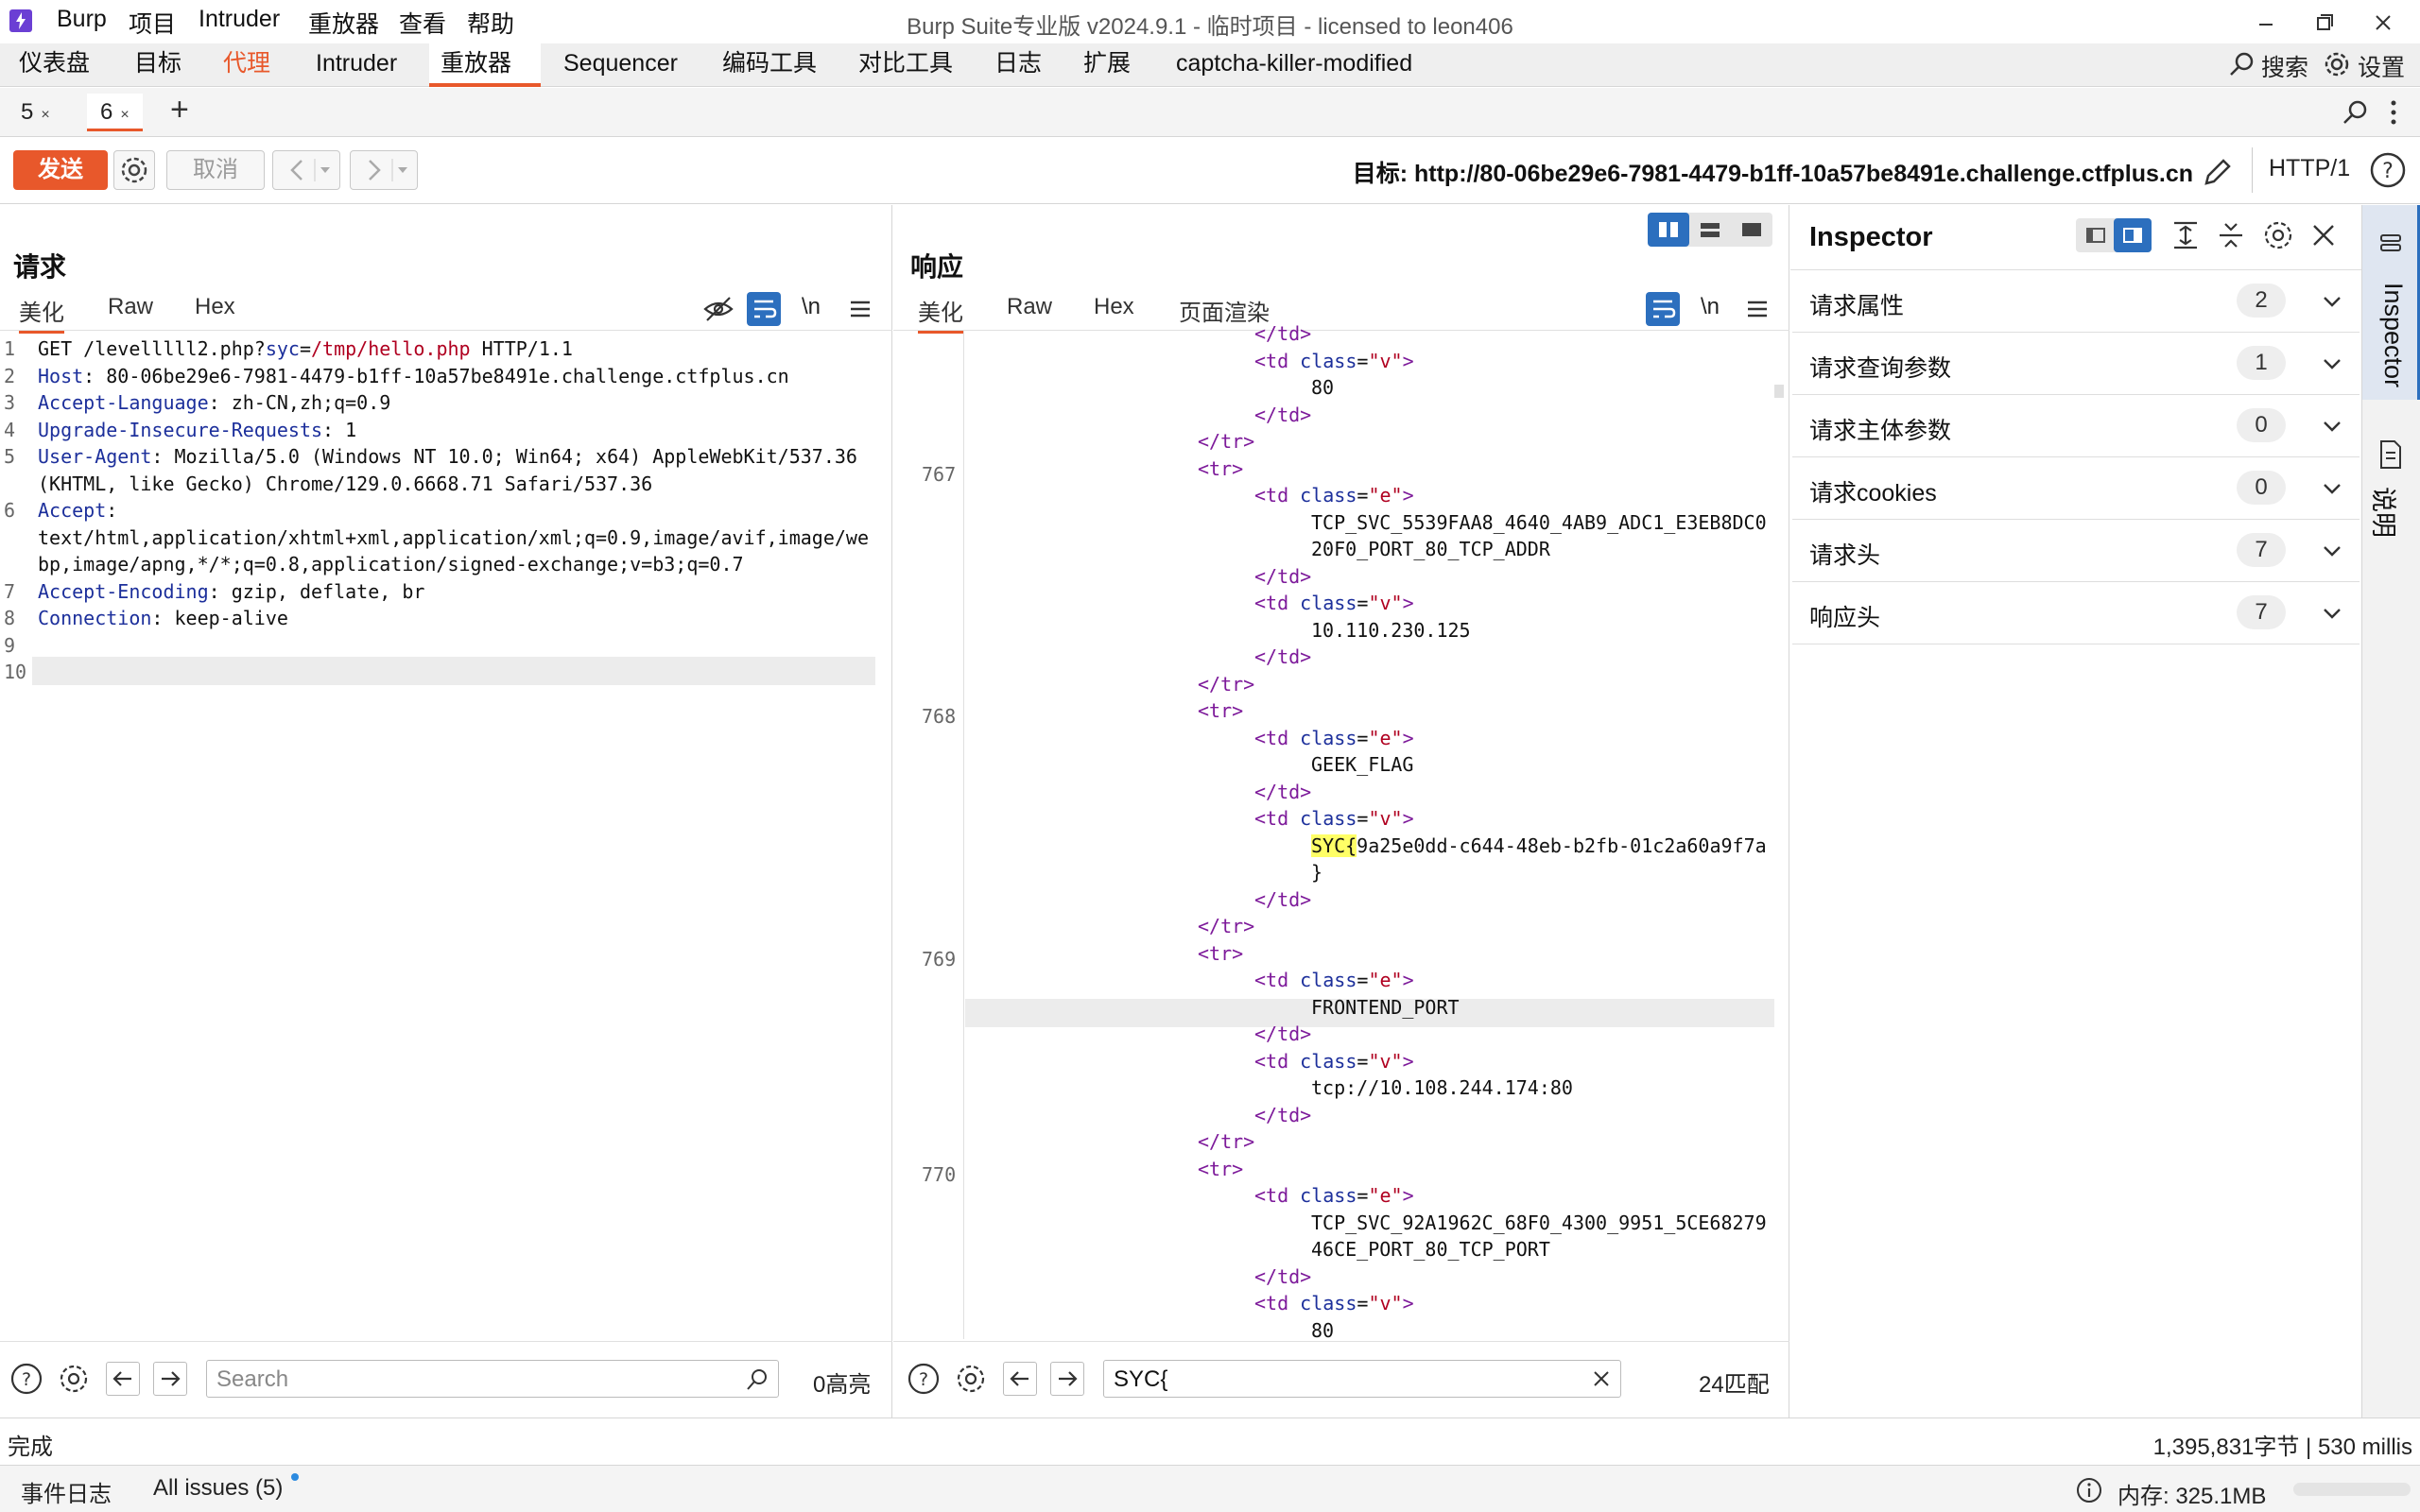  I want to click on code-token: <tr>, so click(1221, 953).